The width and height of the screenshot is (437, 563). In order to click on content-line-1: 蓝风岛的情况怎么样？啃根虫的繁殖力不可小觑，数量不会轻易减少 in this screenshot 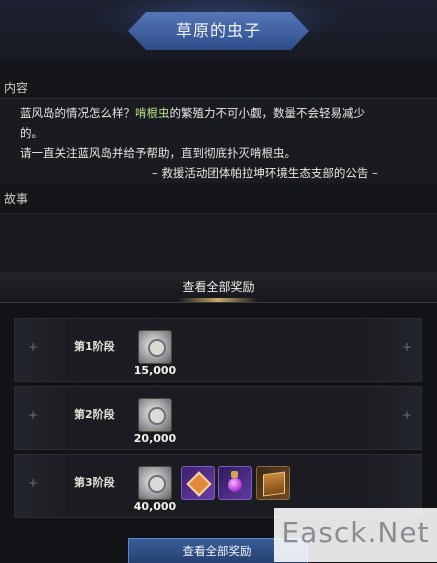, I will do `click(192, 113)`.